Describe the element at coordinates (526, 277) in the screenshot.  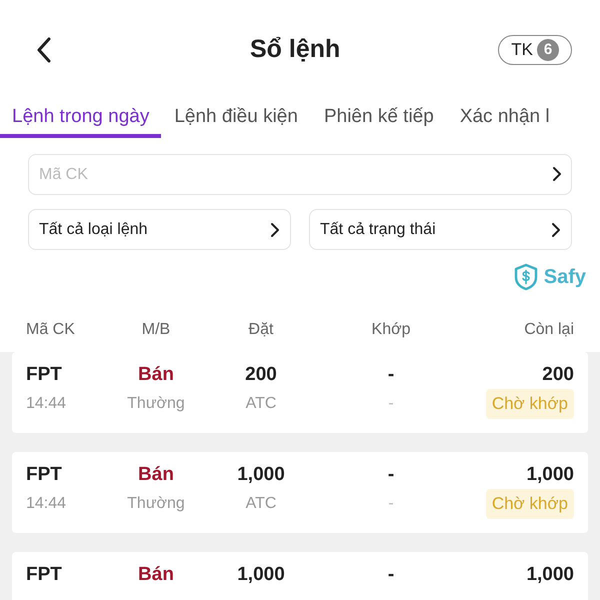
I see `shield-dollar-icon` at that location.